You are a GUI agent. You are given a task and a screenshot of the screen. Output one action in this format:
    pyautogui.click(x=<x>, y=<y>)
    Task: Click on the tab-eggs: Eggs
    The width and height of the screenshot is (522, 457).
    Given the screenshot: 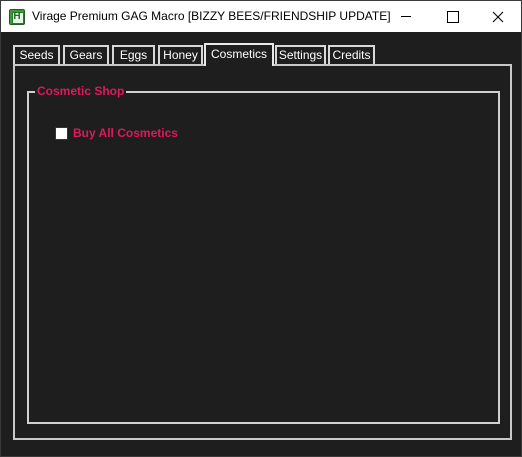 What is the action you would take?
    pyautogui.click(x=133, y=55)
    